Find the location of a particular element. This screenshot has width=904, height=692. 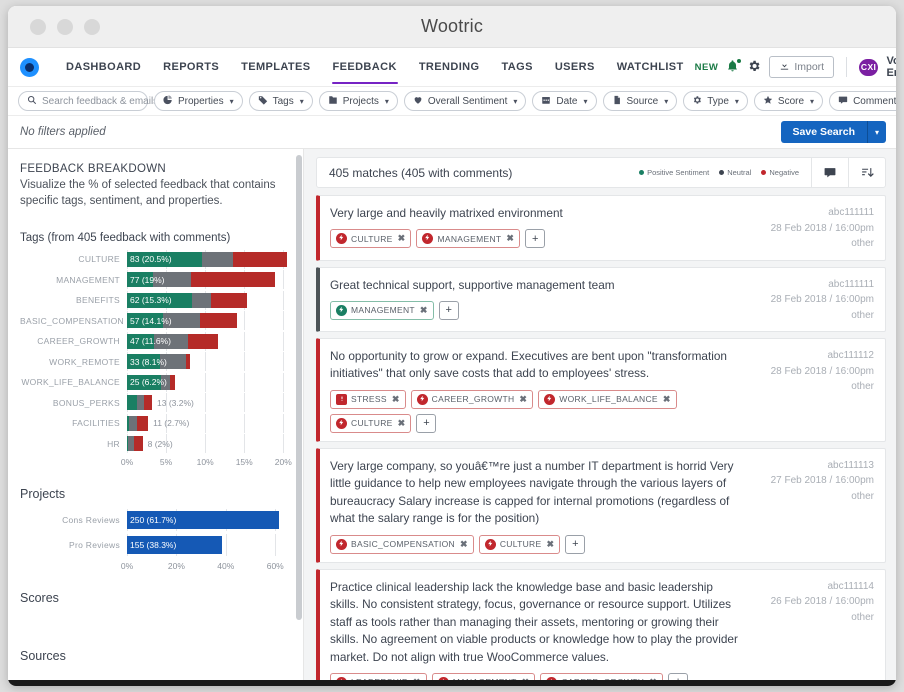

nav-link-trending: TRENDING is located at coordinates (449, 67).